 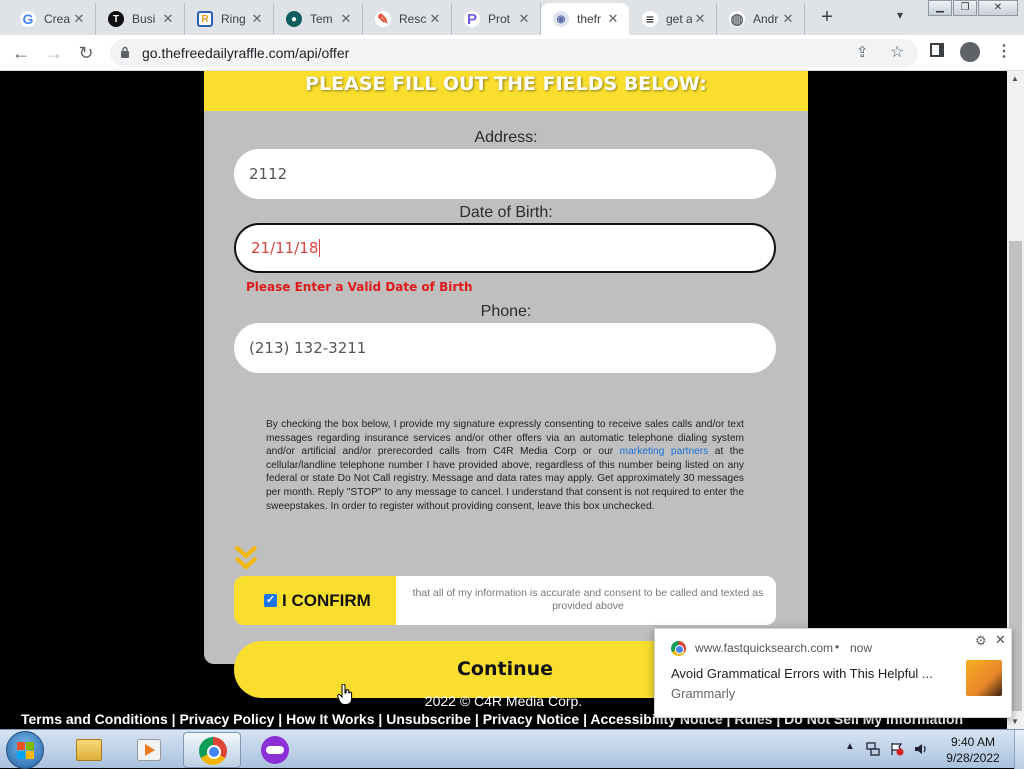 I want to click on new-tab-button: +, so click(x=827, y=17).